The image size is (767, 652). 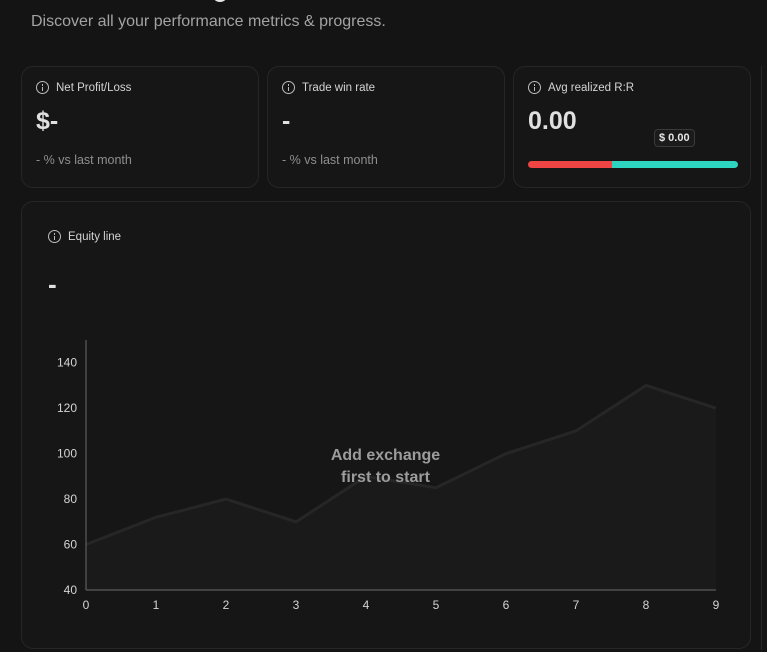 What do you see at coordinates (220, 1) in the screenshot?
I see `page-title-fragment` at bounding box center [220, 1].